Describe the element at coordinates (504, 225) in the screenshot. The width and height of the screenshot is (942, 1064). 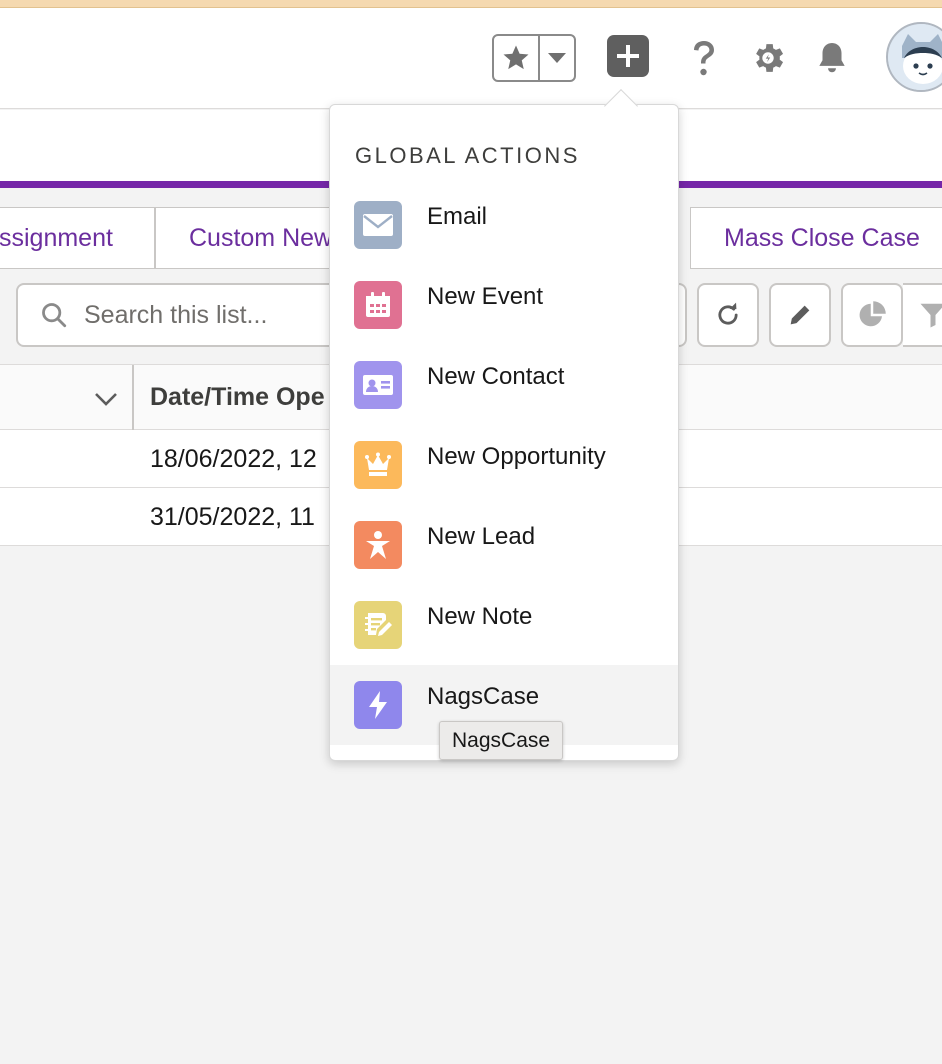
I see `menu-item-email: Email` at that location.